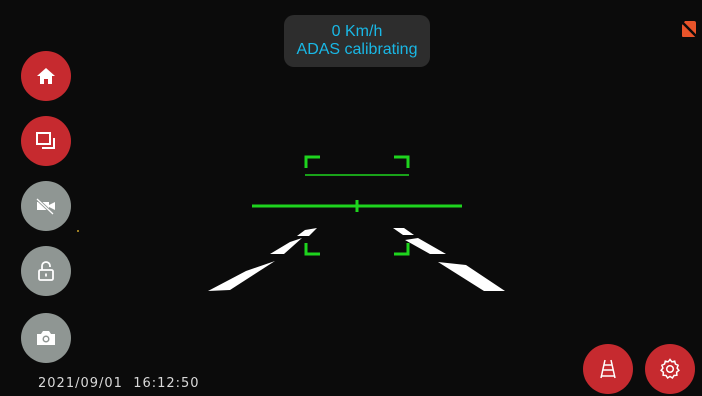 The width and height of the screenshot is (702, 396). Describe the element at coordinates (689, 29) in the screenshot. I see `sd-card-error-icon` at that location.